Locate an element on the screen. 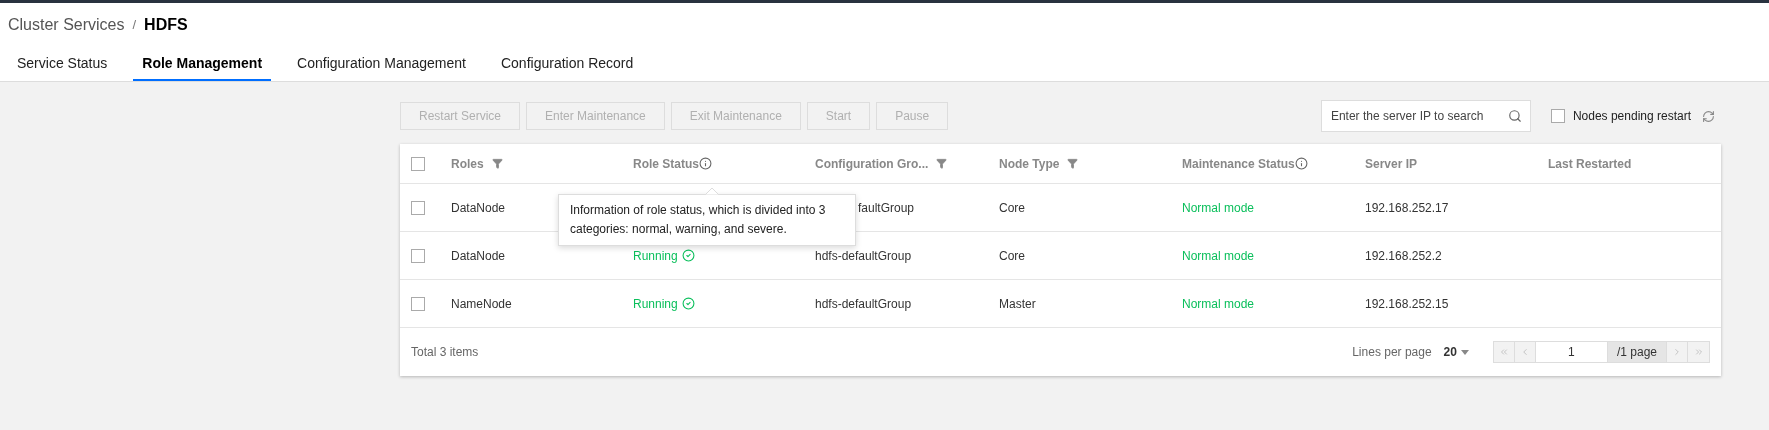 This screenshot has height=430, width=1769. column-header: Maintenance Status is located at coordinates (1238, 164).